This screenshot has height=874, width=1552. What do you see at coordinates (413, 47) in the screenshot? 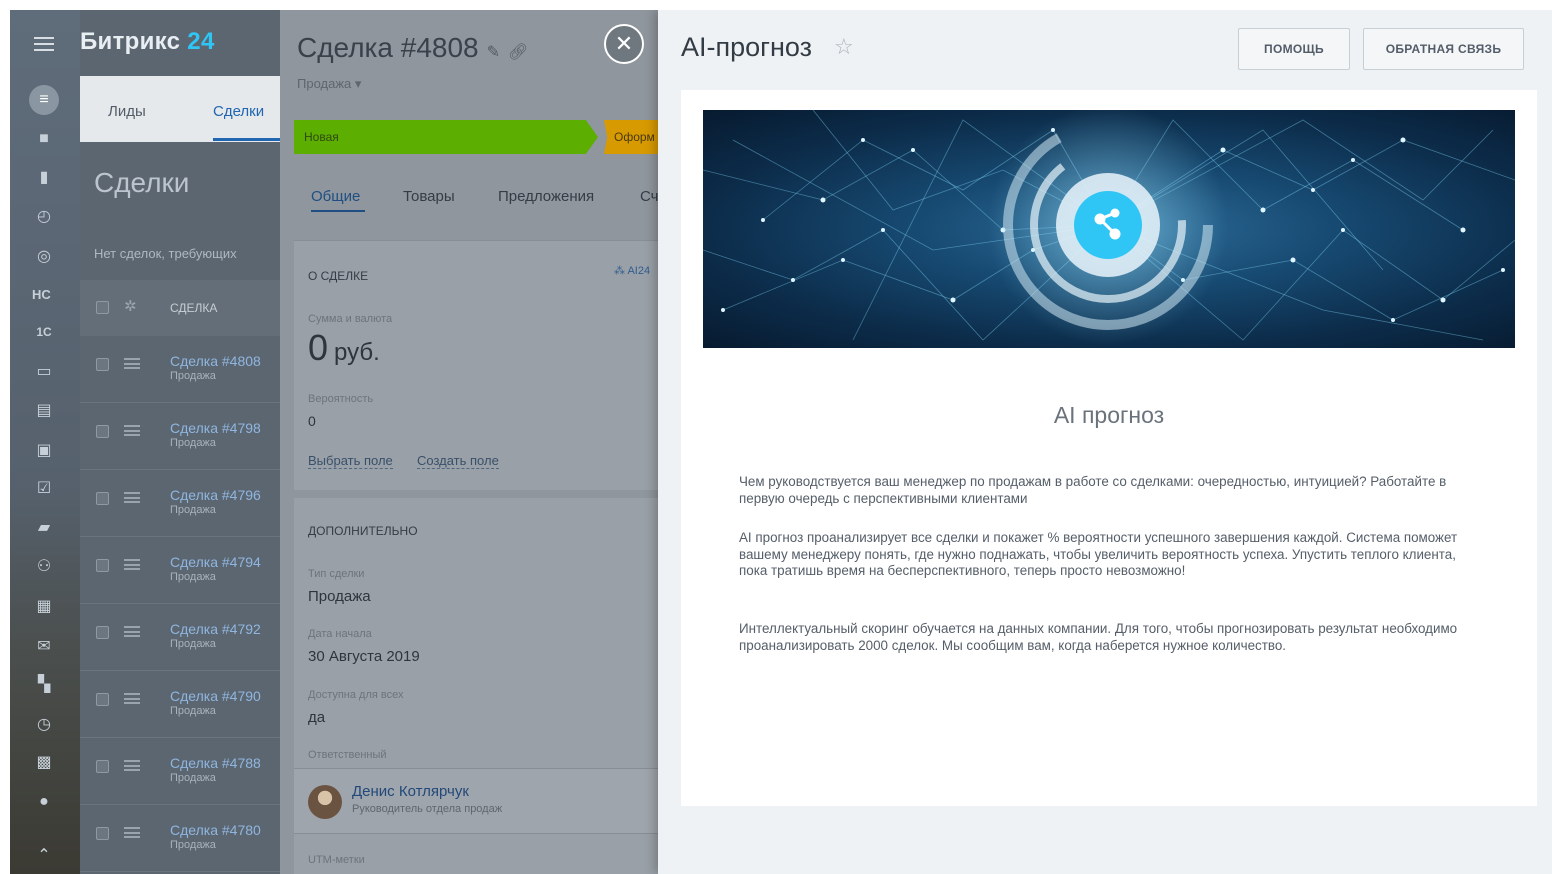
I see `deal-title: Сделка #4808 ✎ 🔗︎` at bounding box center [413, 47].